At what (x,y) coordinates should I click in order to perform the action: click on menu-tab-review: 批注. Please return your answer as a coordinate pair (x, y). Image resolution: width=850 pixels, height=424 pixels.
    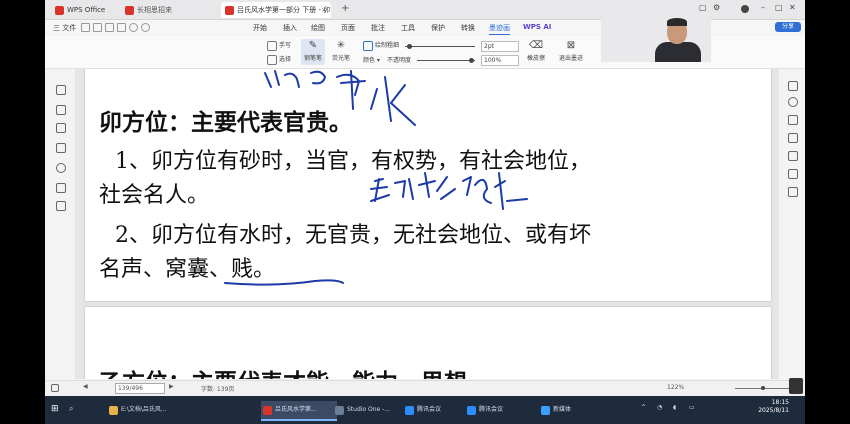
    Looking at the image, I should click on (378, 28).